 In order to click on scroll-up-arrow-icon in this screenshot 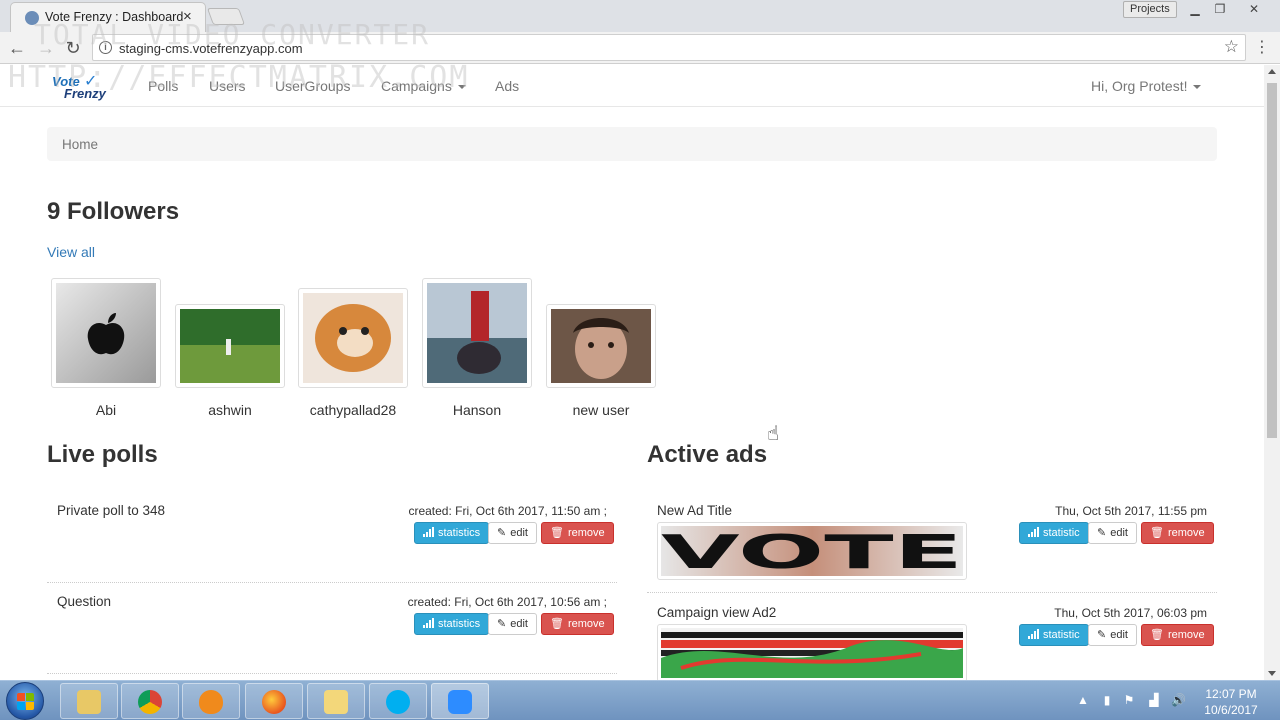, I will do `click(1272, 71)`.